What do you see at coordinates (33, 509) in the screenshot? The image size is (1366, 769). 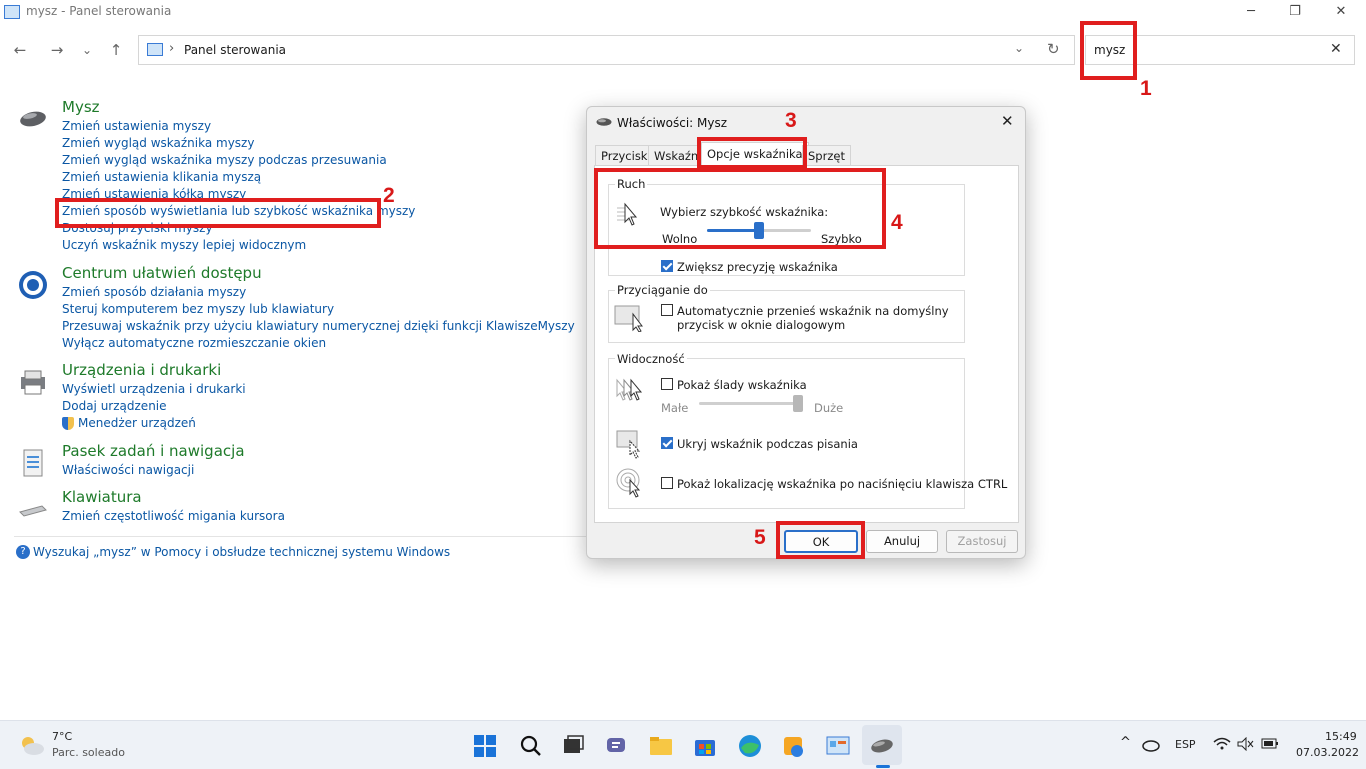 I see `keyboard-icon` at bounding box center [33, 509].